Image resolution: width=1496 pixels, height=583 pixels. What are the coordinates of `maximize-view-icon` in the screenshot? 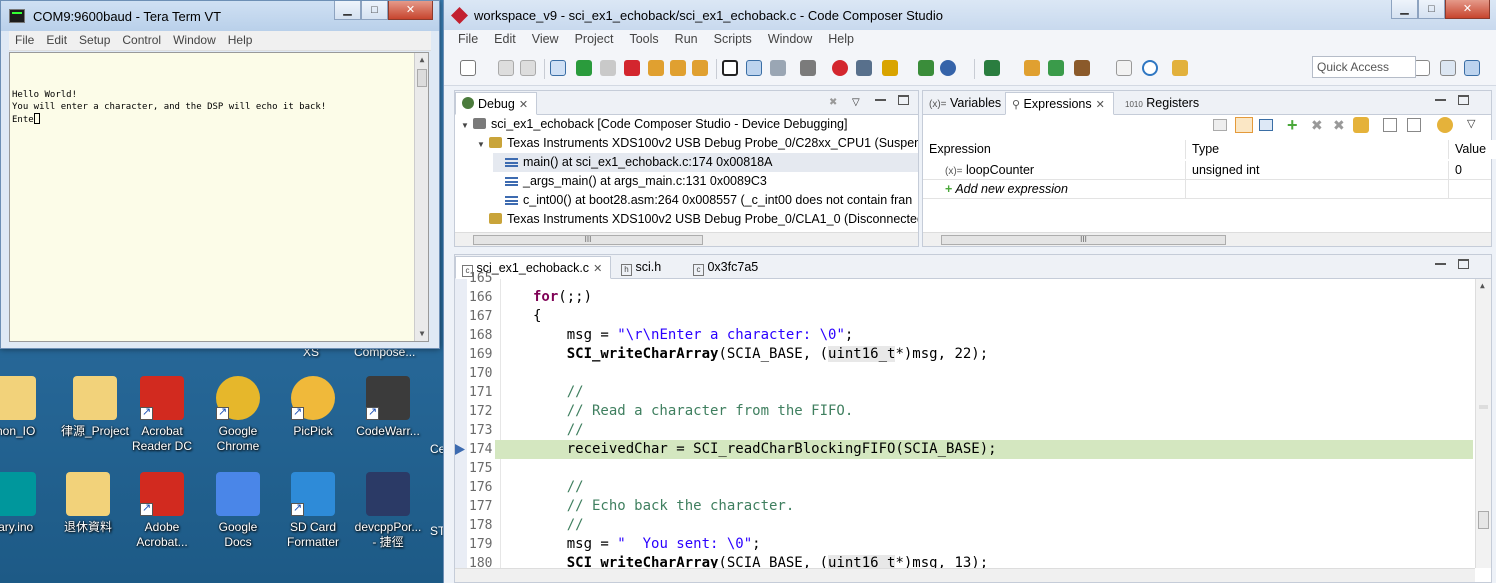 It's located at (1463, 100).